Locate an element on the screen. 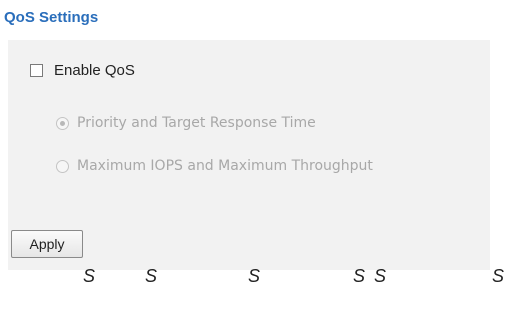  section-title: QoS Settings is located at coordinates (51, 17).